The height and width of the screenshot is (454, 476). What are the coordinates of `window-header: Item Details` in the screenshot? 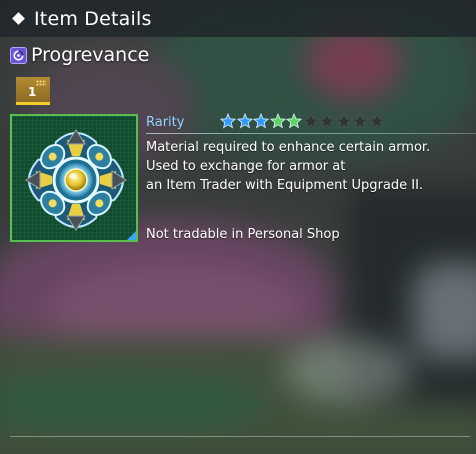 It's located at (238, 18).